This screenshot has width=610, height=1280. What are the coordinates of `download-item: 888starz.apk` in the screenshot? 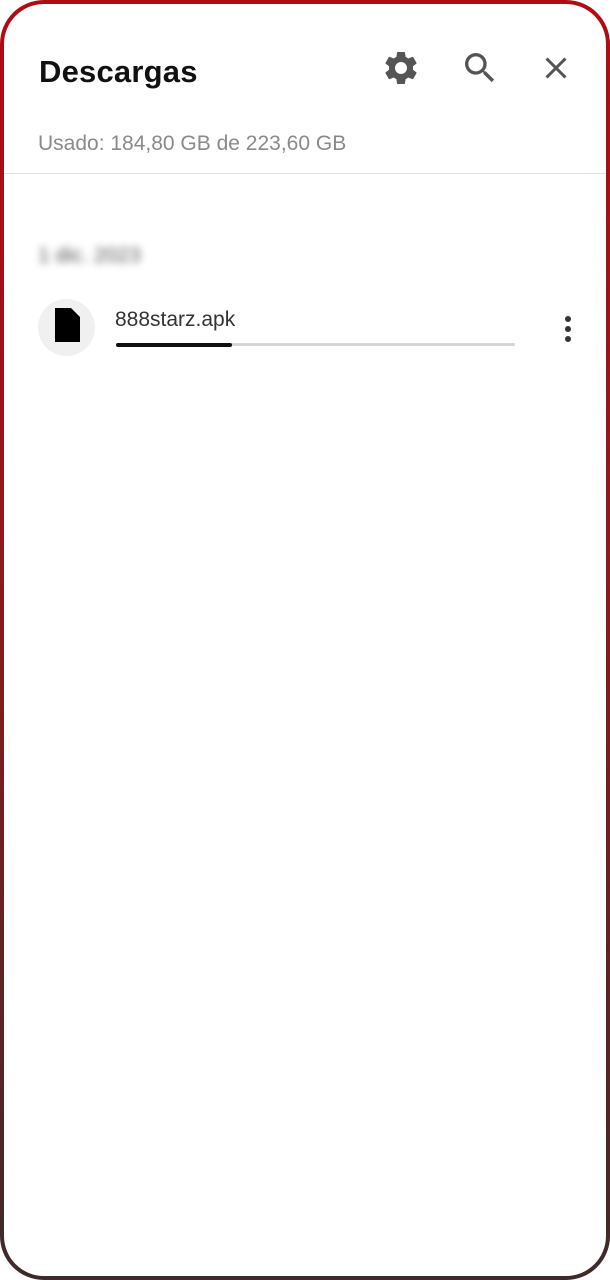 It's located at (305, 331).